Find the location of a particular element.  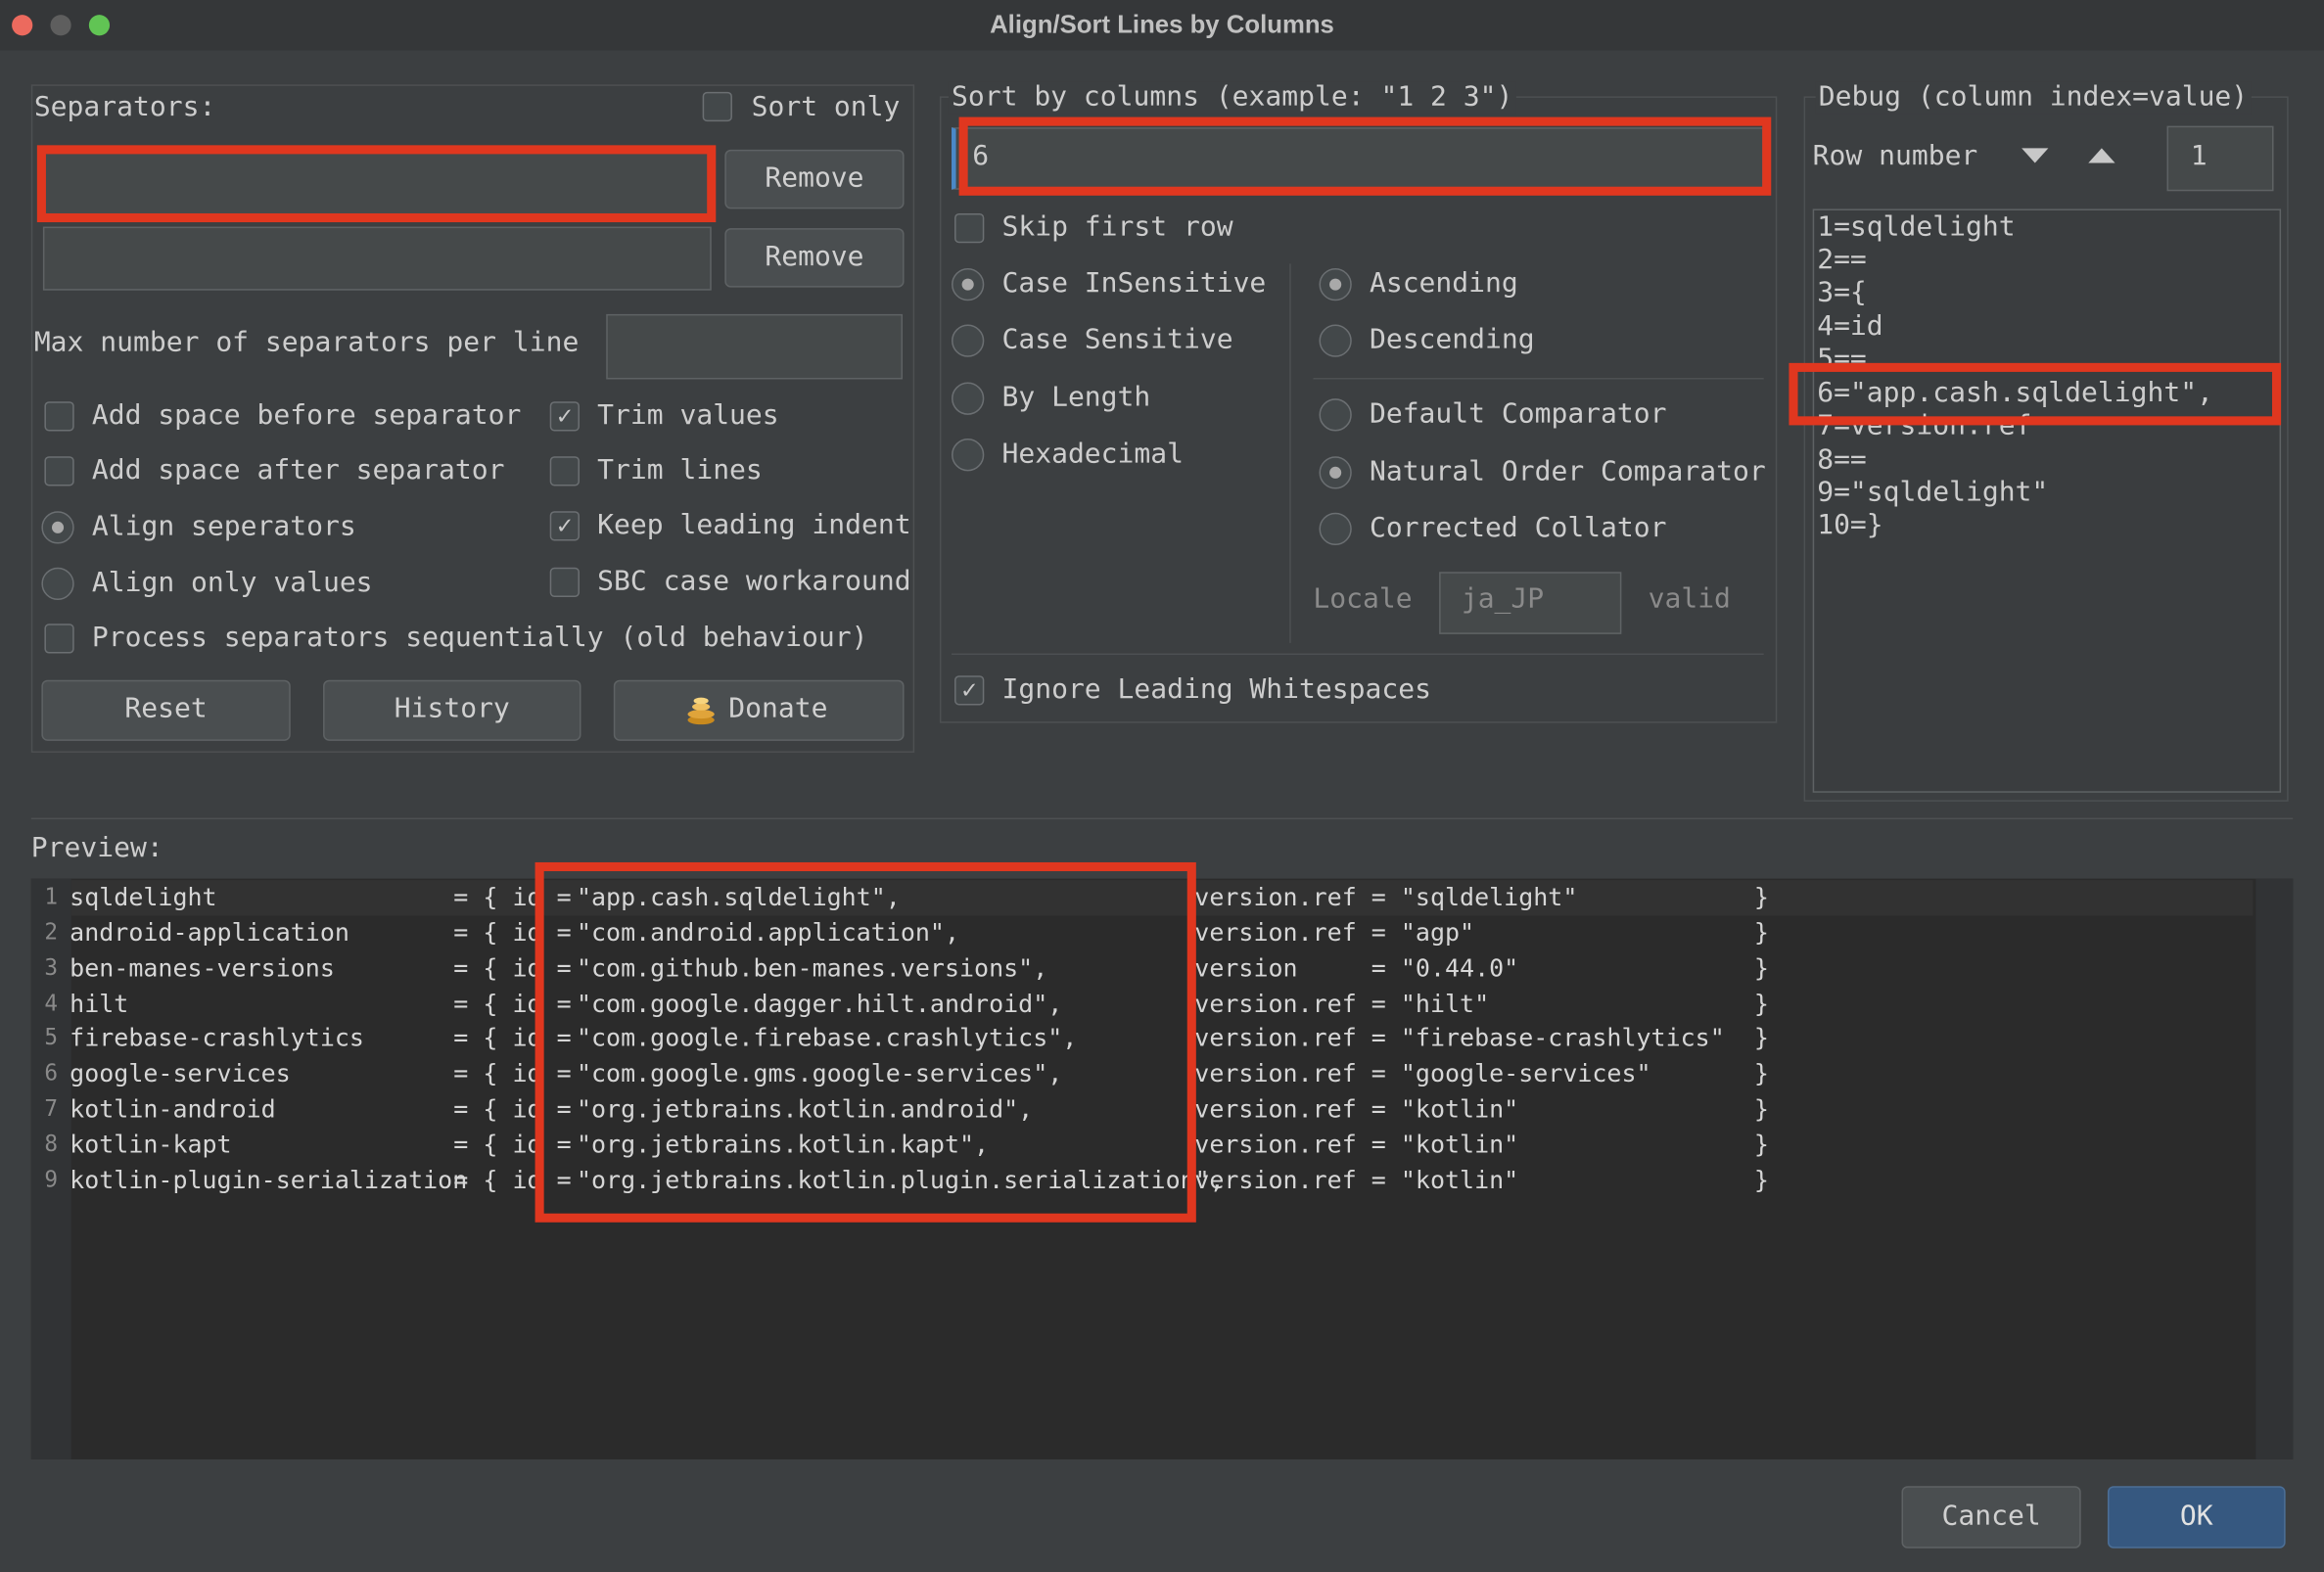

highlight-debug-line is located at coordinates (2035, 394).